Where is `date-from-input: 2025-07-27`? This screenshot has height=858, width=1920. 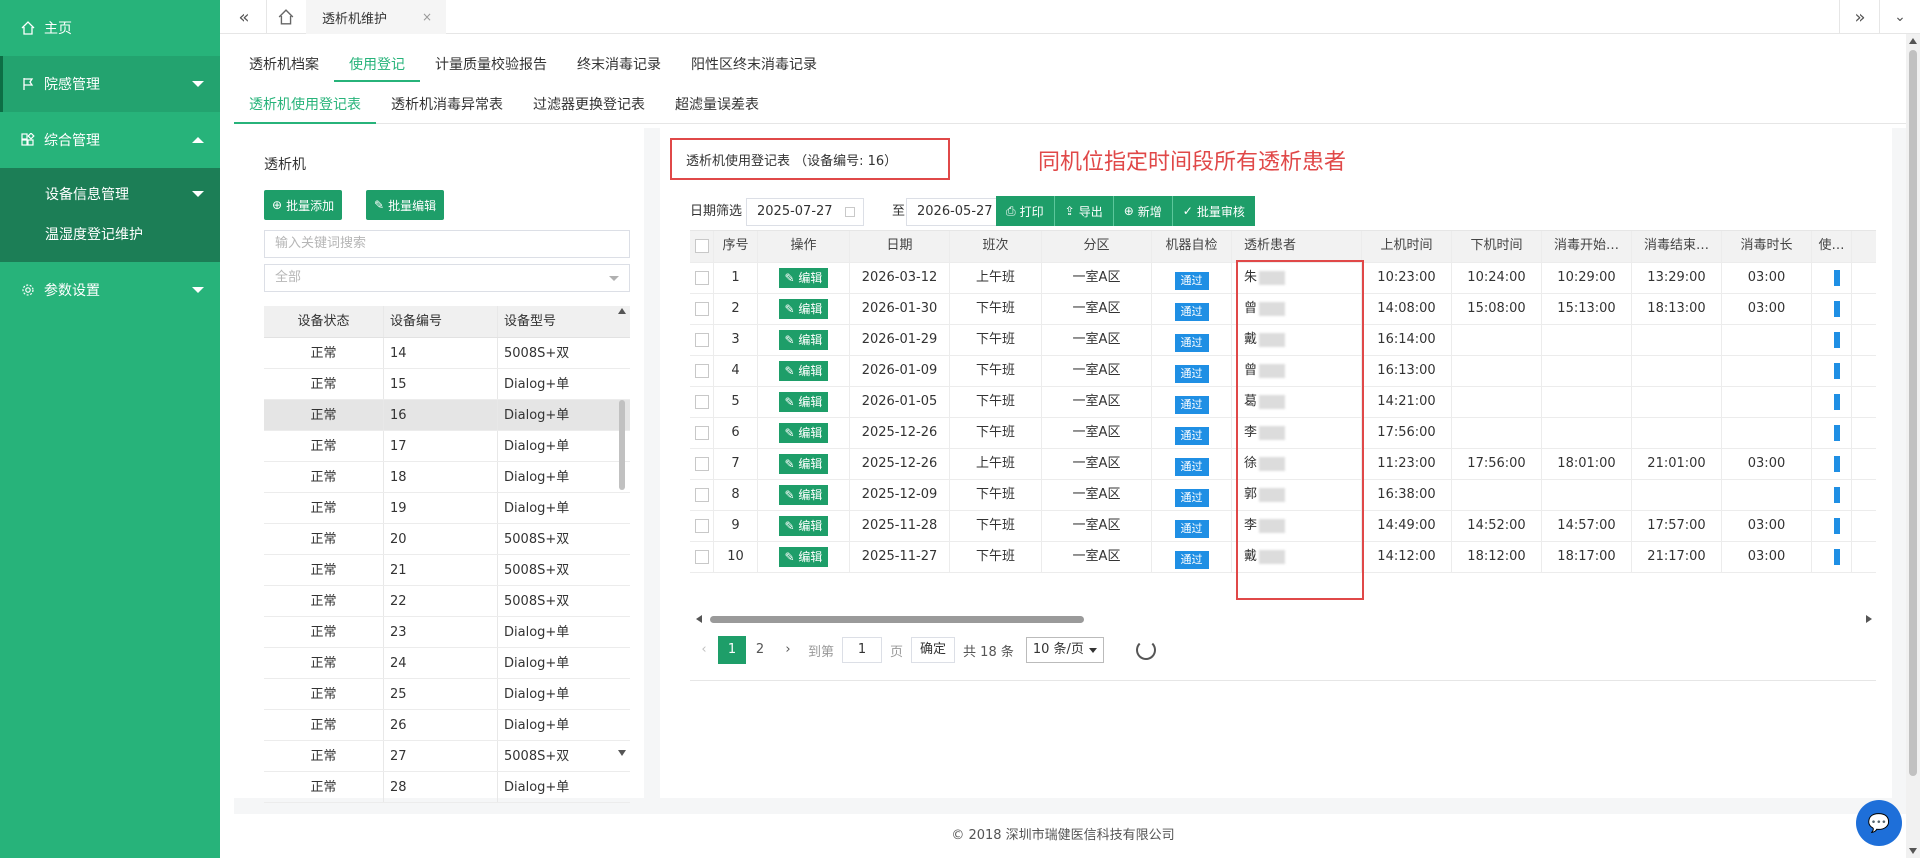
date-from-input: 2025-07-27 is located at coordinates (805, 212).